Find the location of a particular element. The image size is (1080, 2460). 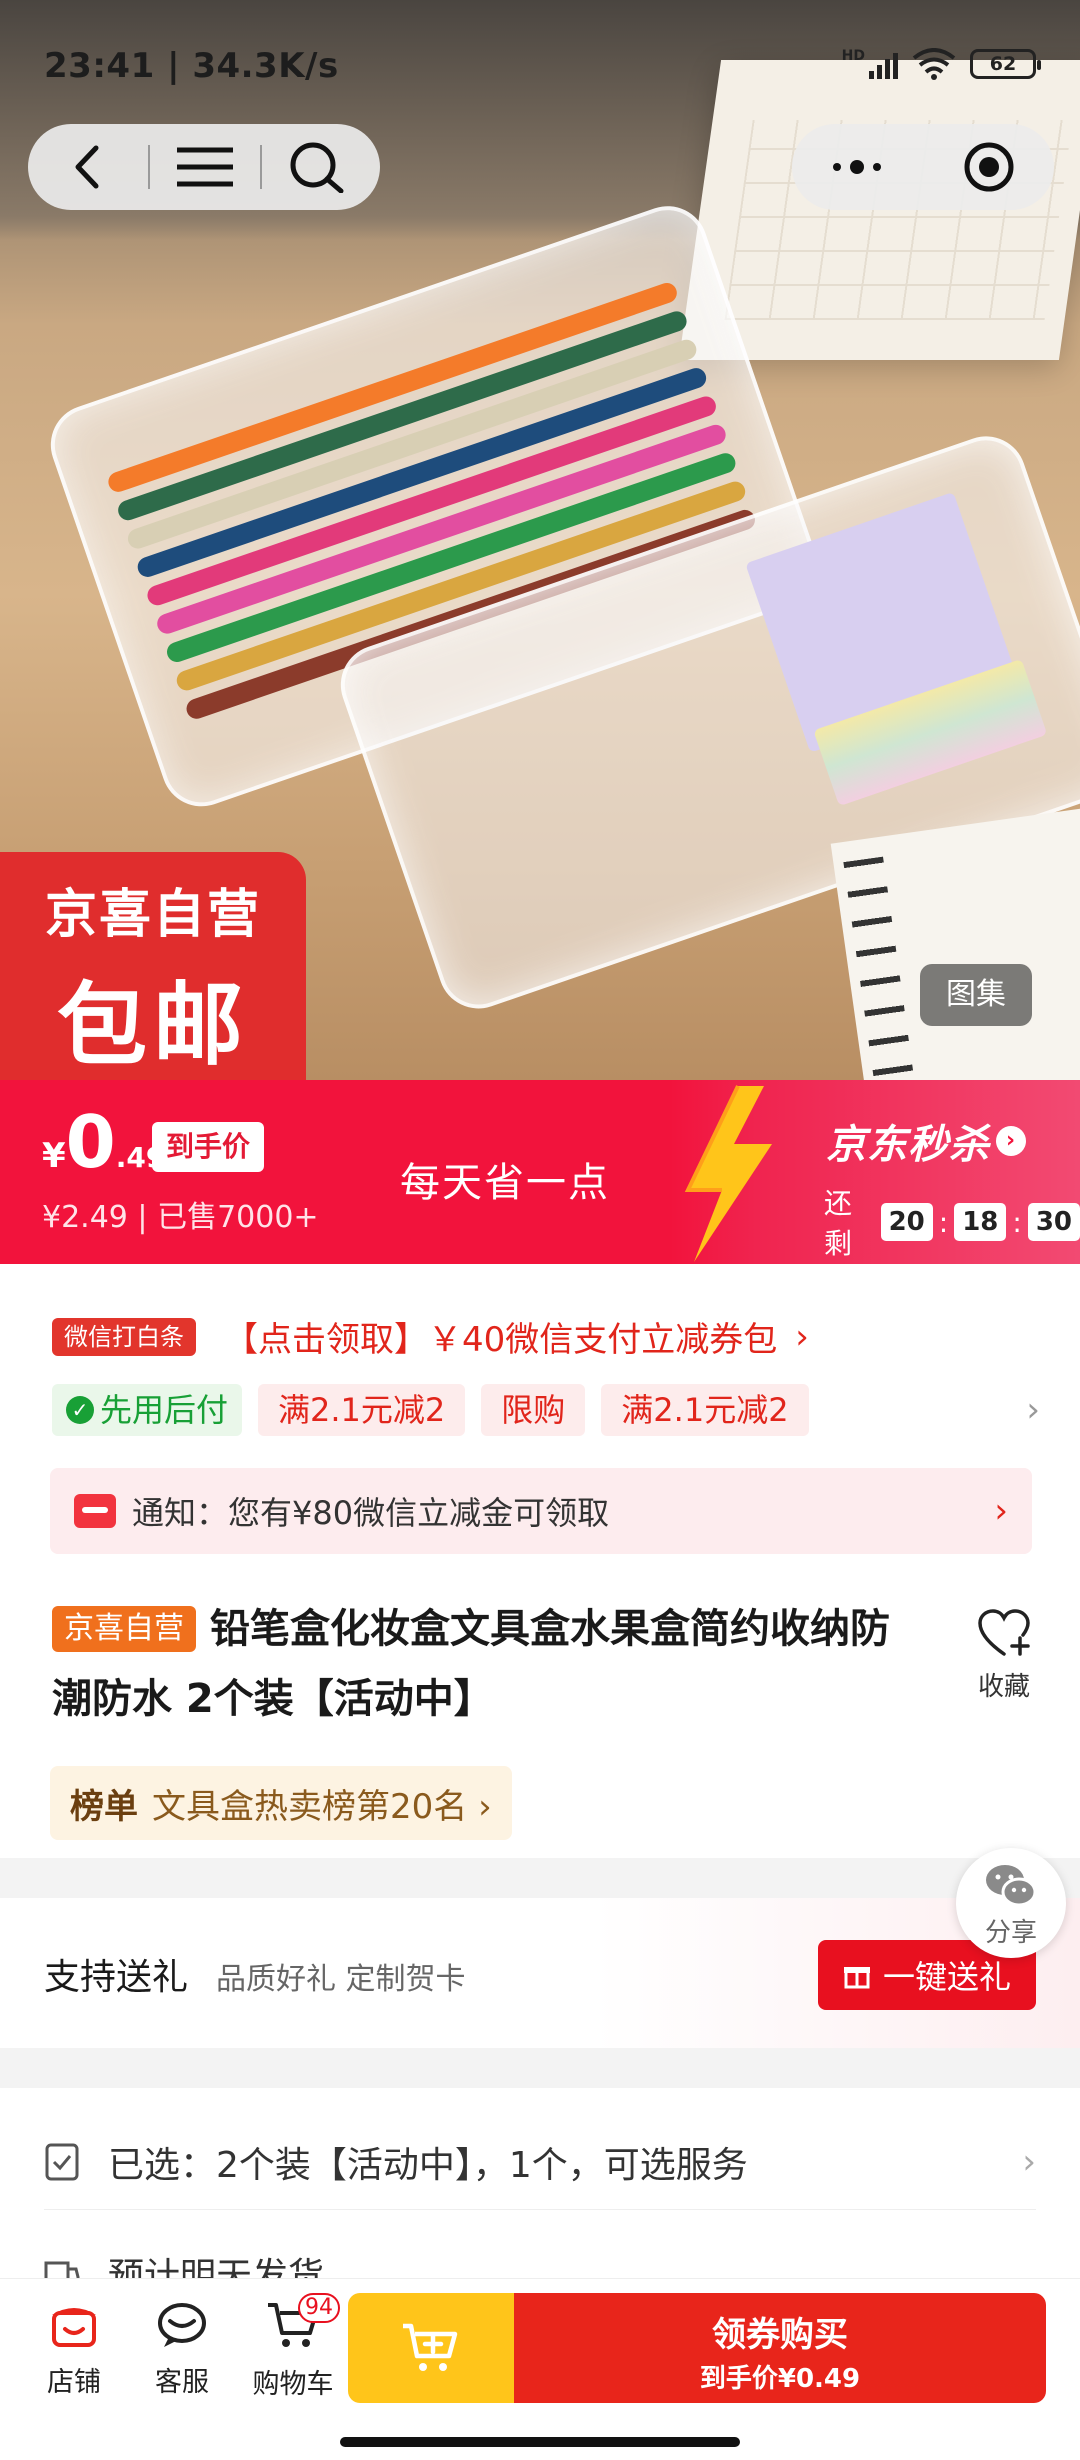

coupon-row: 微信打白条 【点击领取】￥40微信支付立减券包 › is located at coordinates (430, 1336).